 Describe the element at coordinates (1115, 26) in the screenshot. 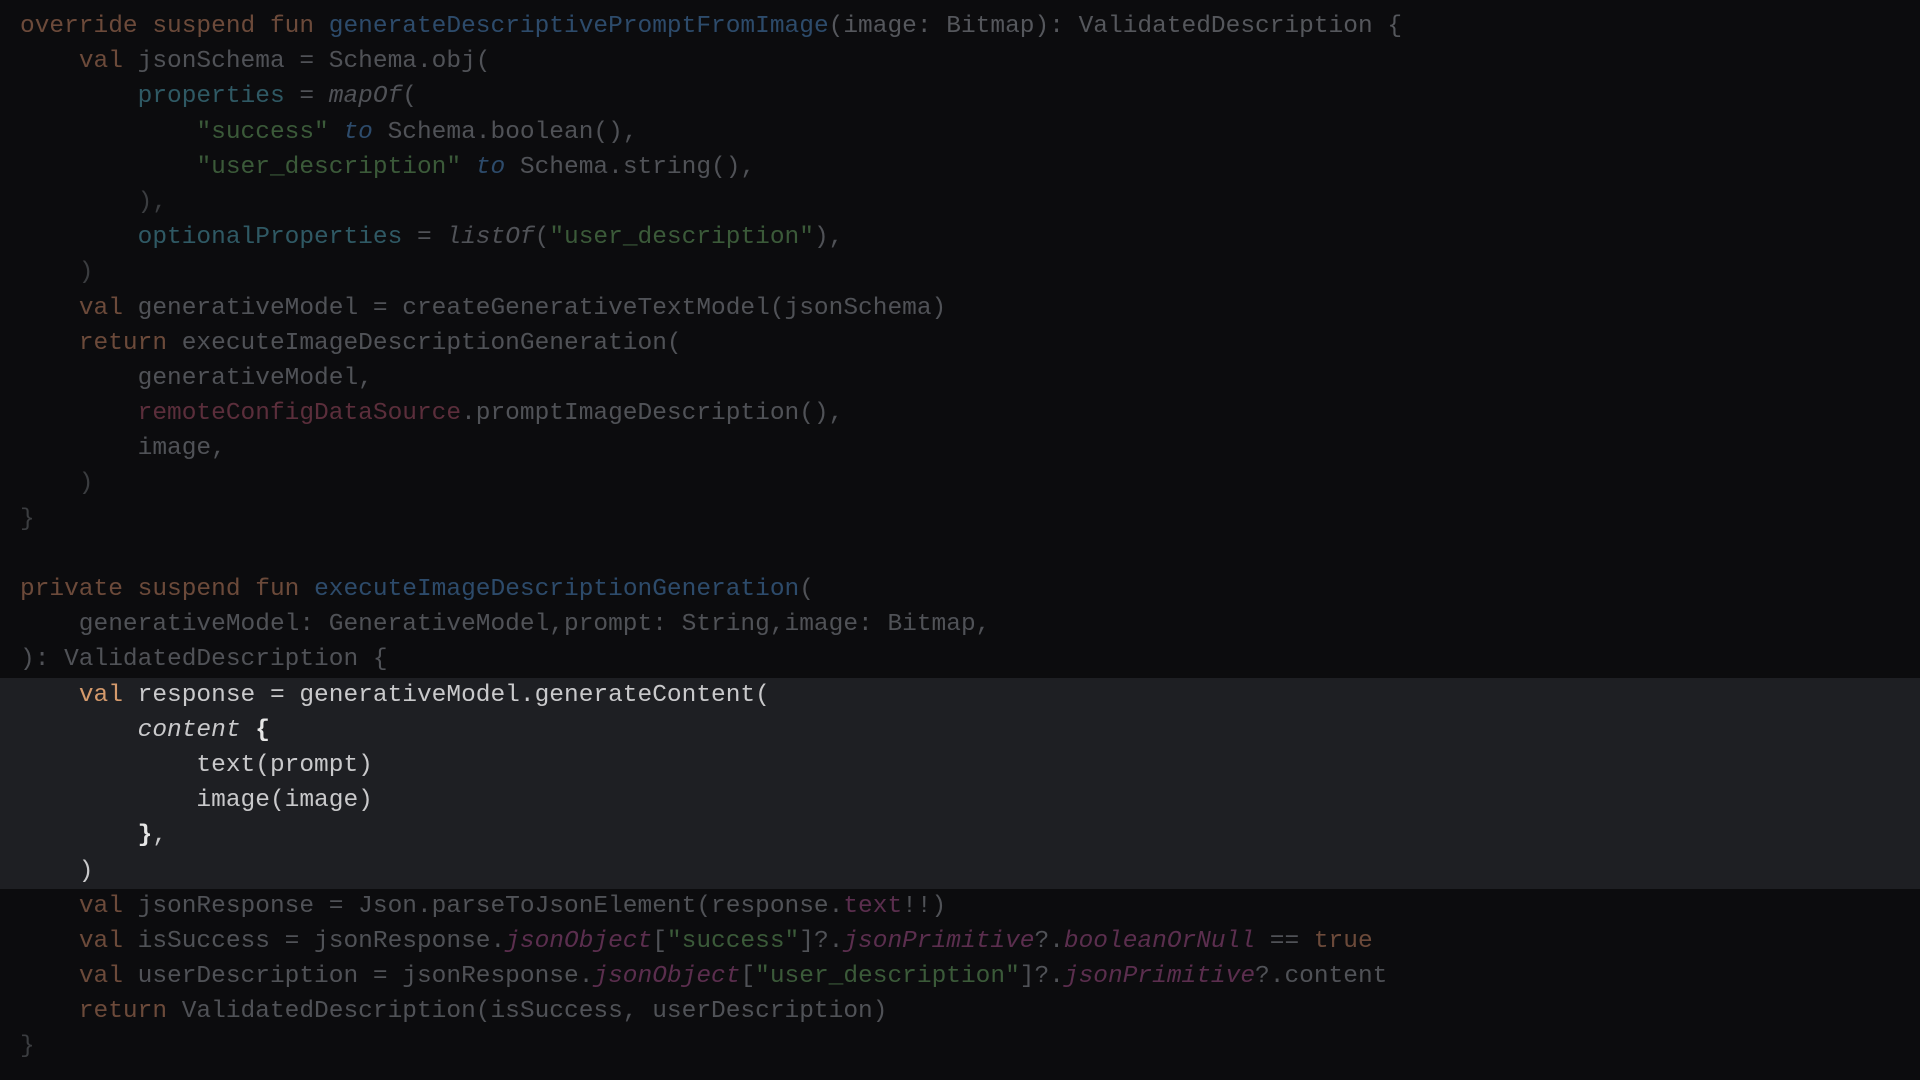

I see `code-token: (image: Bitmap): ValidatedDescription {` at that location.